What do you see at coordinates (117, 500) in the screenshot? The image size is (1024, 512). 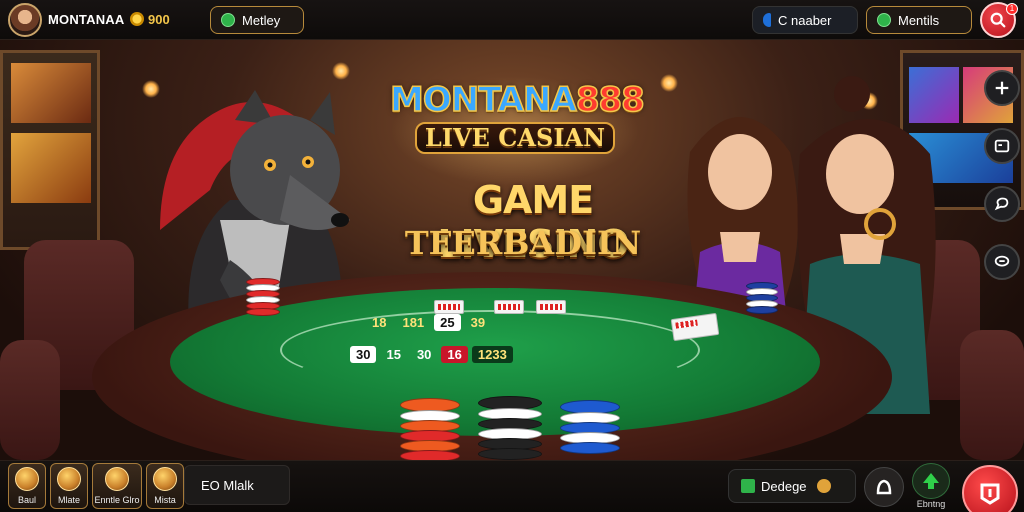 I see `game-label: Enntle Glro` at bounding box center [117, 500].